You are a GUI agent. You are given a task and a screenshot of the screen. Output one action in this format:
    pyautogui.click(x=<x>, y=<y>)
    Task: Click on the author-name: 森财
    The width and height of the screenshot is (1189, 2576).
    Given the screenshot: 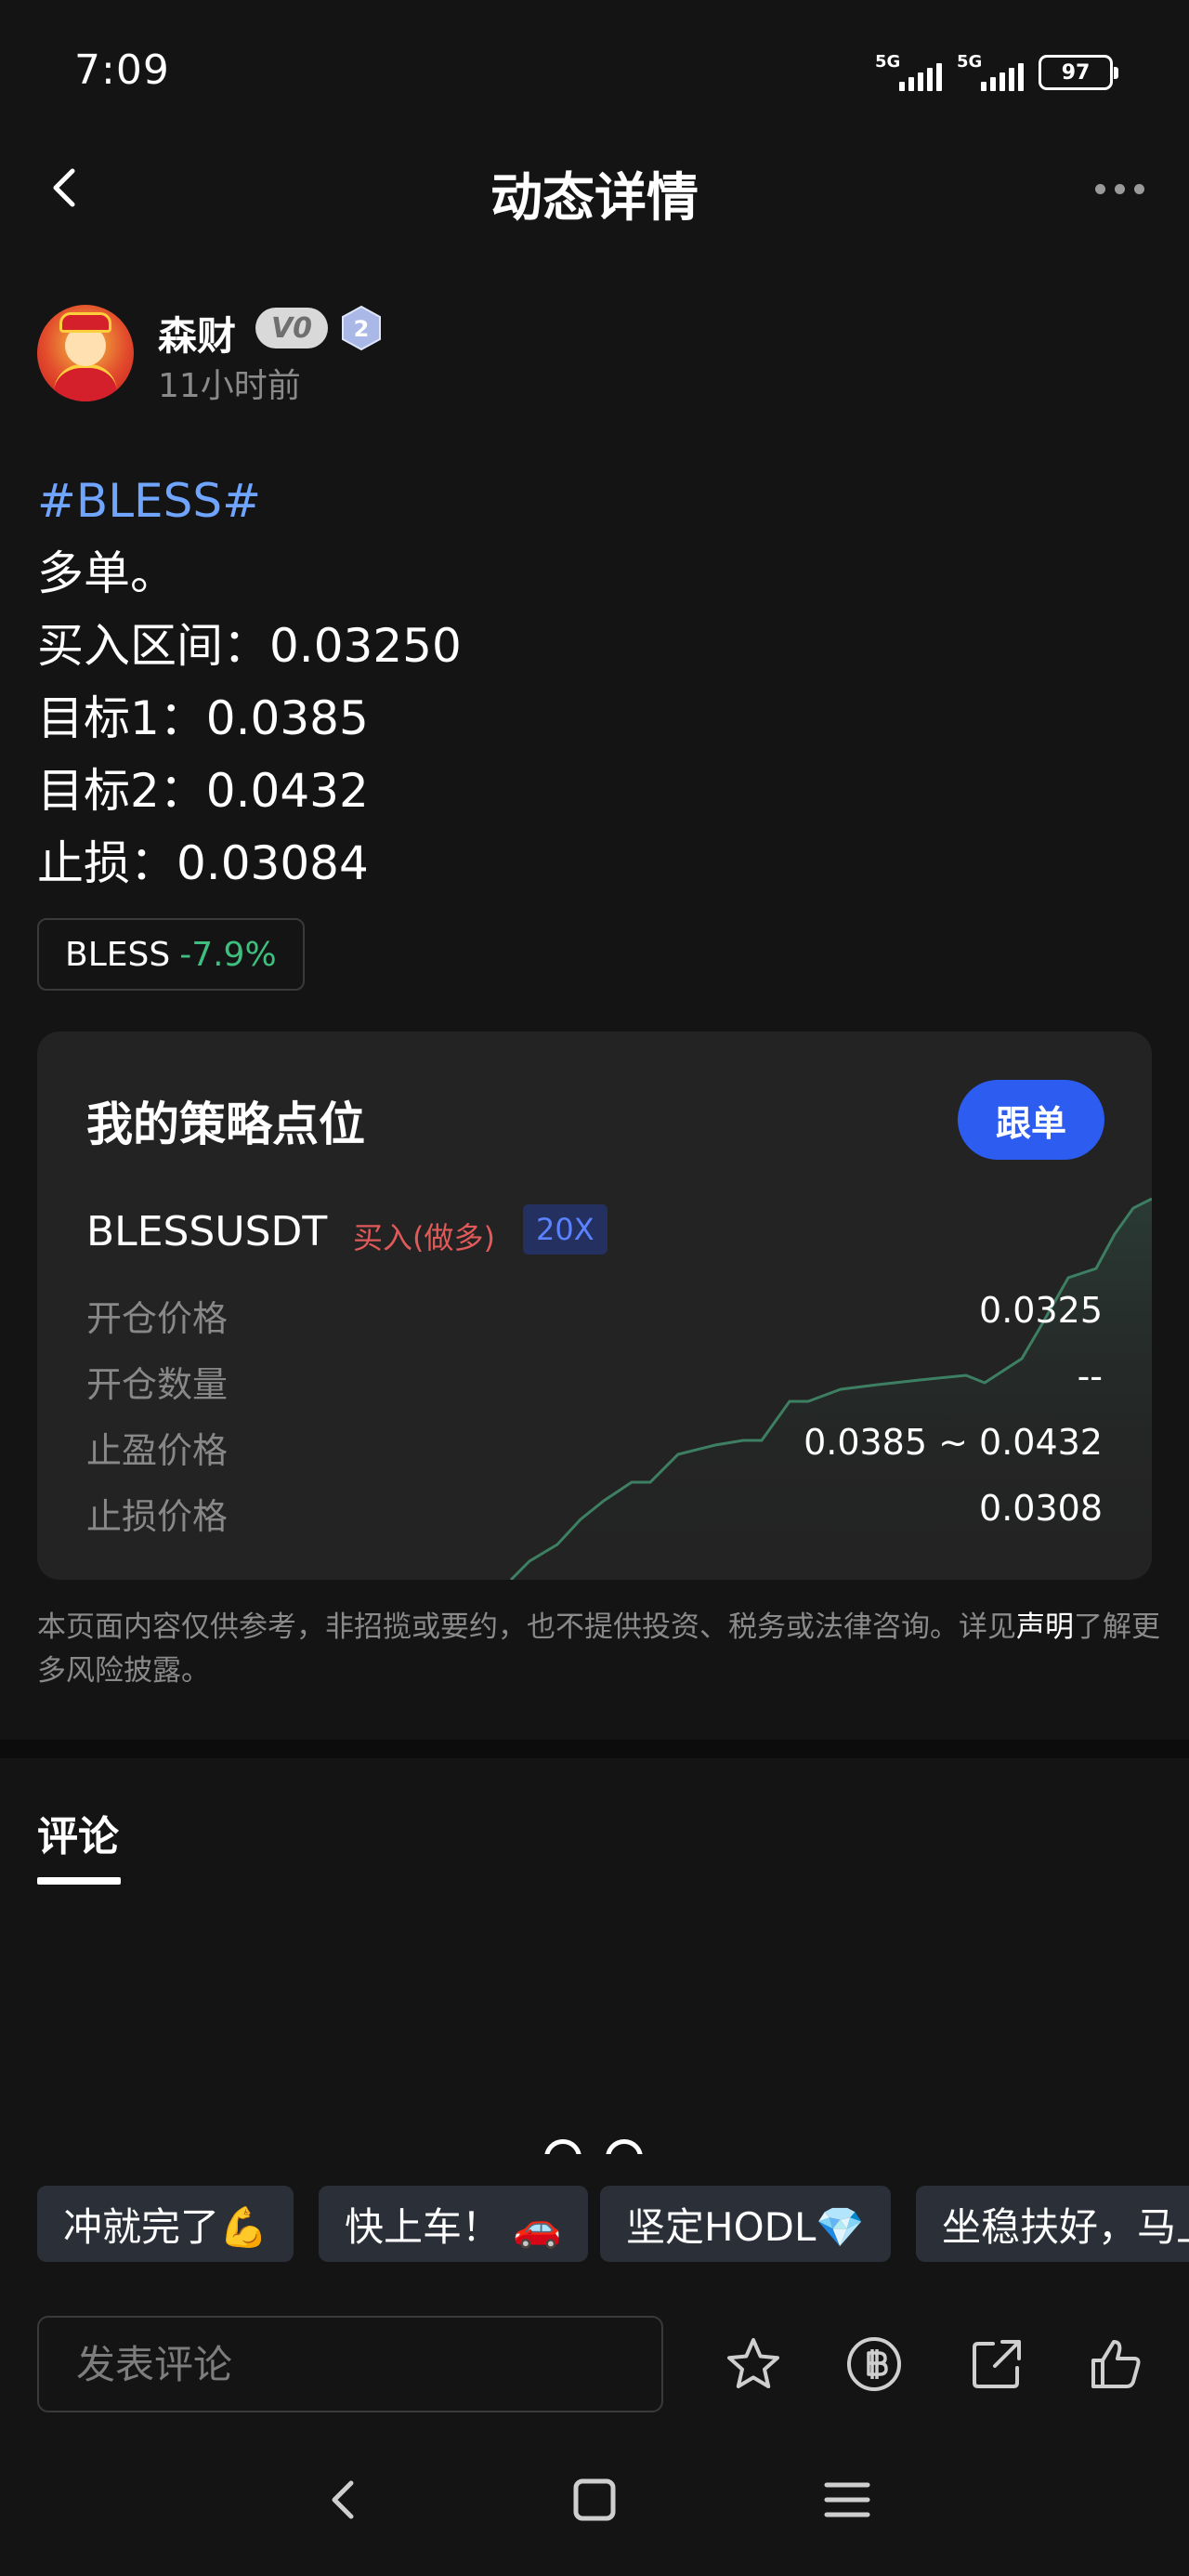 What is the action you would take?
    pyautogui.click(x=197, y=333)
    